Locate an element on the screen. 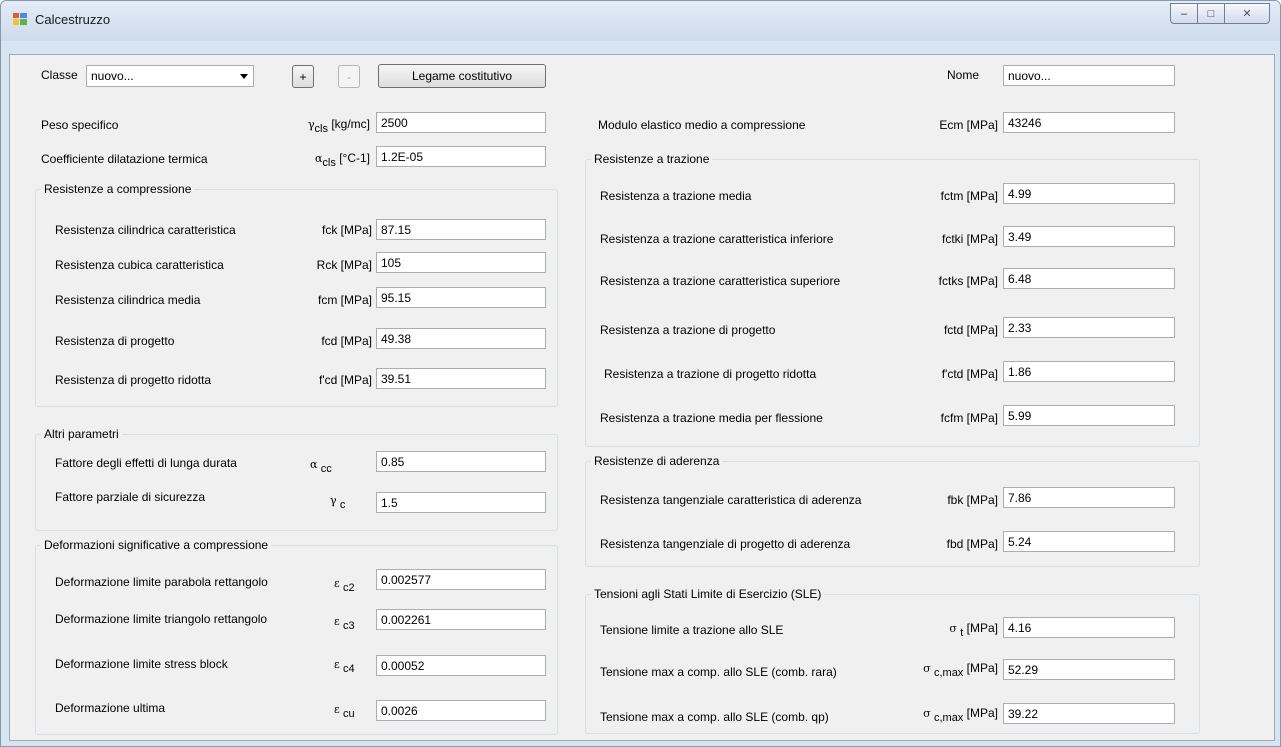  fck-unit: fck [MPa] is located at coordinates (346, 230).